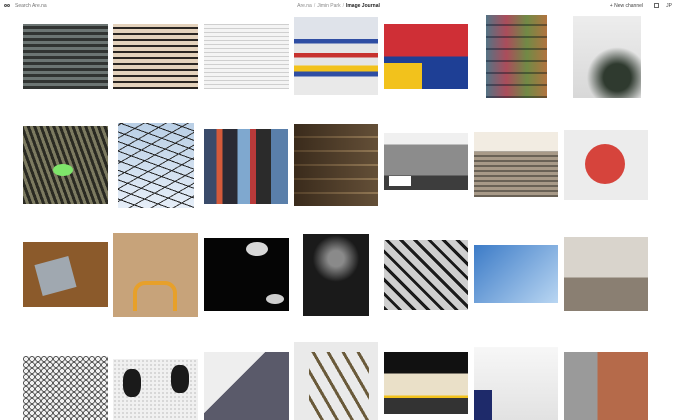 The width and height of the screenshot is (677, 420). What do you see at coordinates (55, 276) in the screenshot?
I see `cd-case` at bounding box center [55, 276].